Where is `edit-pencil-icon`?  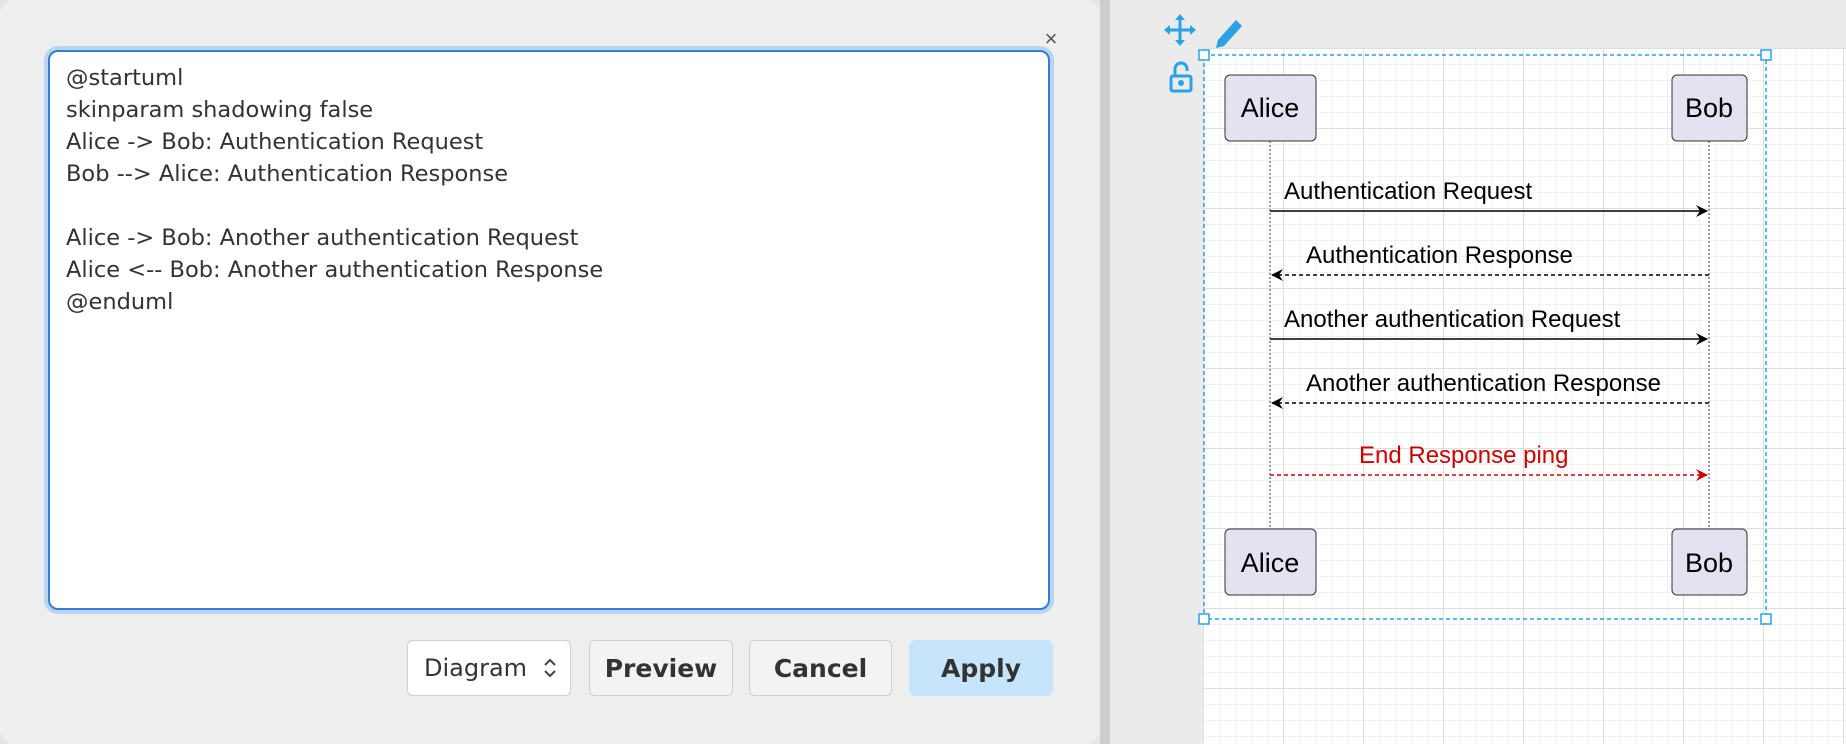 edit-pencil-icon is located at coordinates (1229, 34).